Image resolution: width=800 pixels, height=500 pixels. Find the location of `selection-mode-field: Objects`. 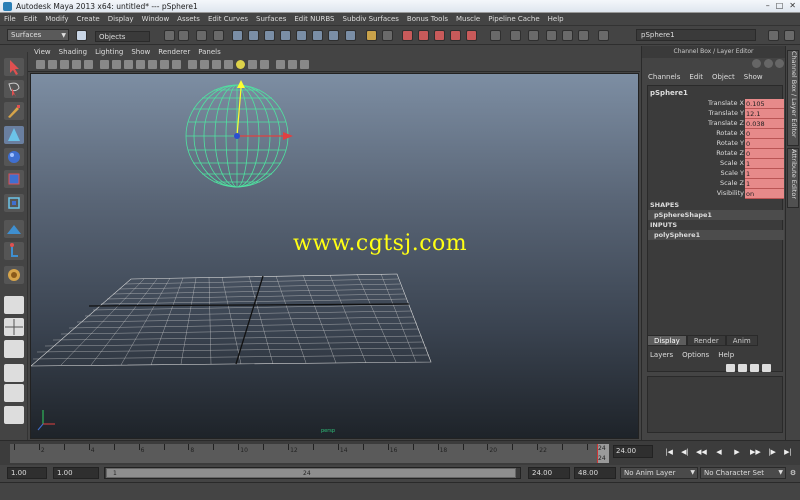

selection-mode-field: Objects is located at coordinates (122, 36).